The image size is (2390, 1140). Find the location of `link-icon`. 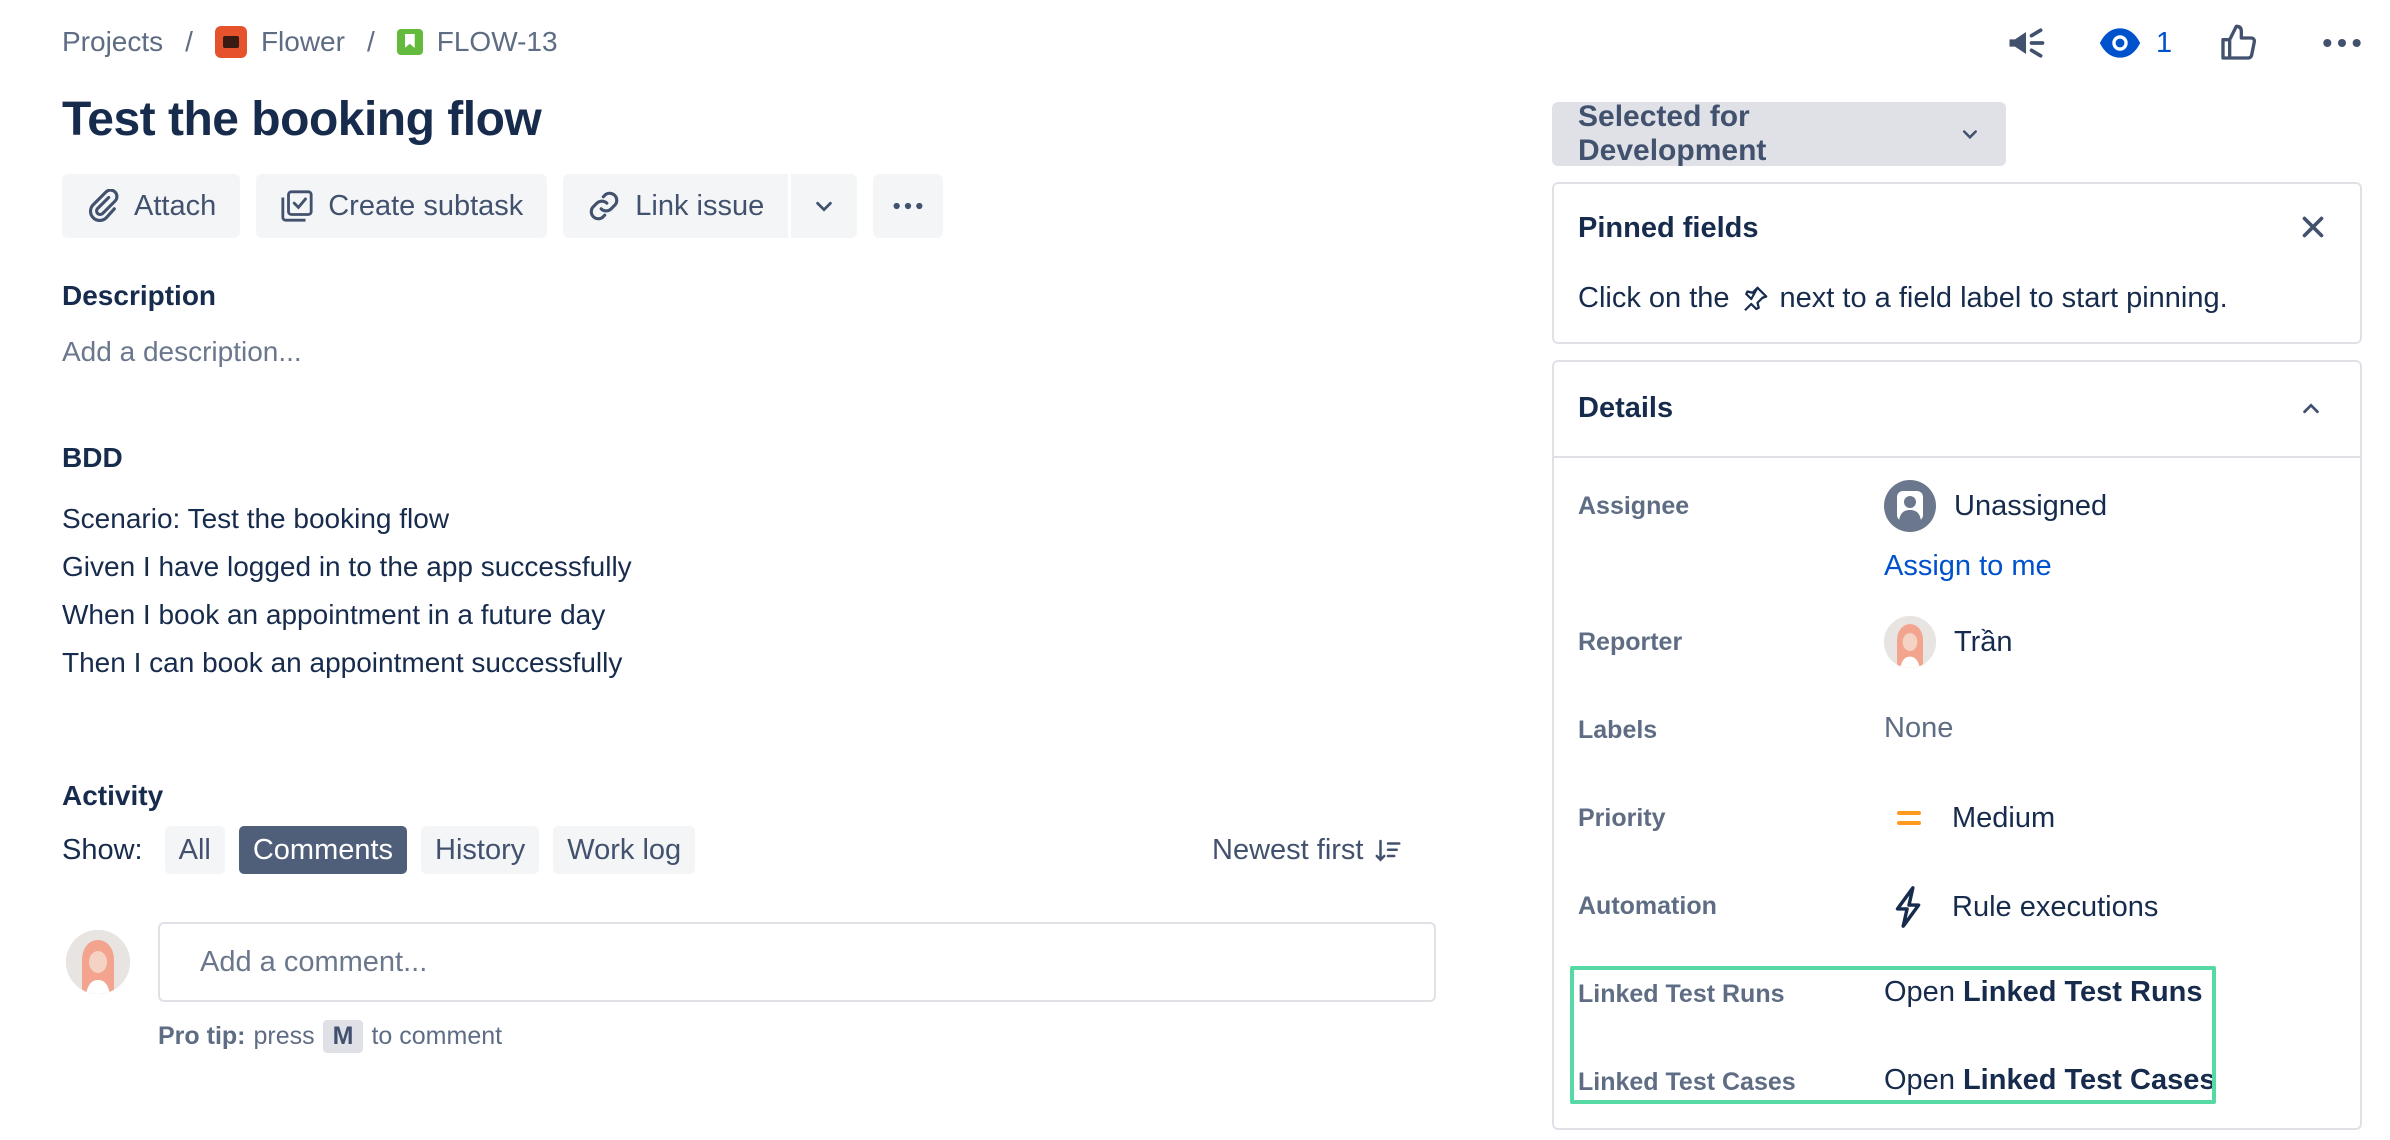

link-icon is located at coordinates (604, 206).